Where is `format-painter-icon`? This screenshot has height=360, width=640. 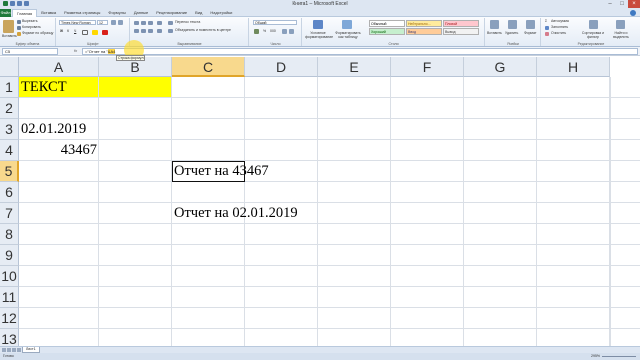 format-painter-icon is located at coordinates (19, 34).